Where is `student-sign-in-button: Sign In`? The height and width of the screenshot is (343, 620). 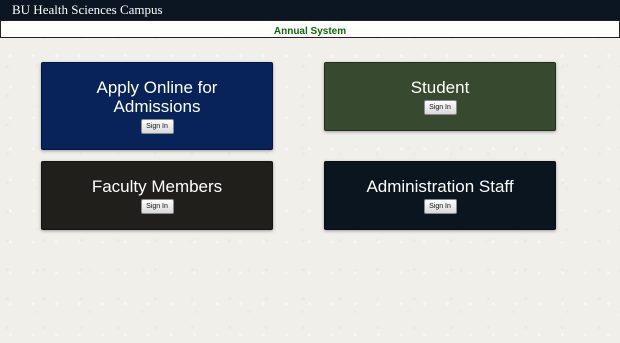 student-sign-in-button: Sign In is located at coordinates (440, 107).